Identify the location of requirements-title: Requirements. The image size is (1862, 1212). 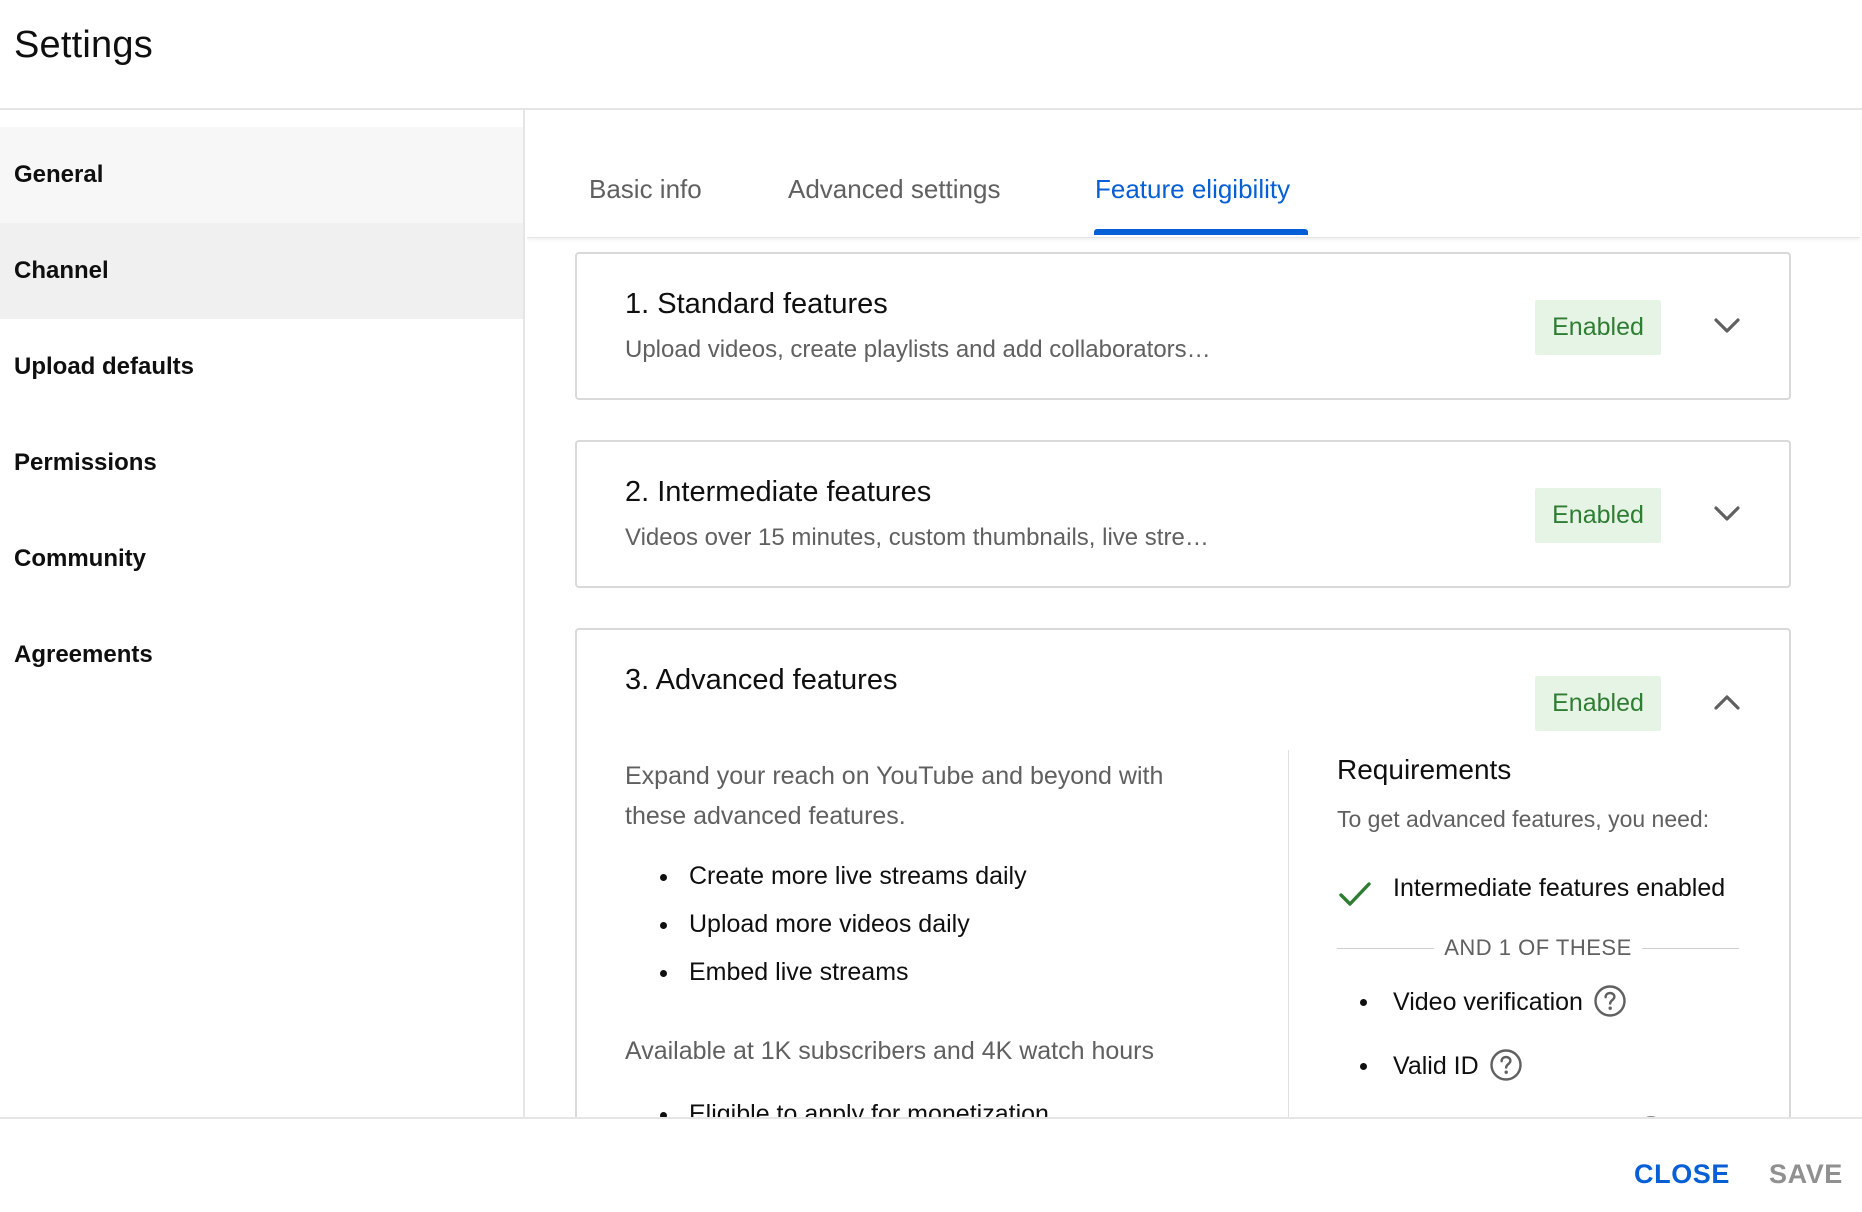
(1424, 769).